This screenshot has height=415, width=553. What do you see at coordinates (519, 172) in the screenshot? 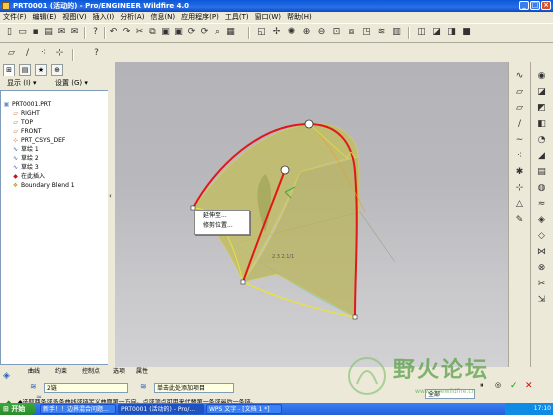
I see `csys-tool-icon: ✱` at bounding box center [519, 172].